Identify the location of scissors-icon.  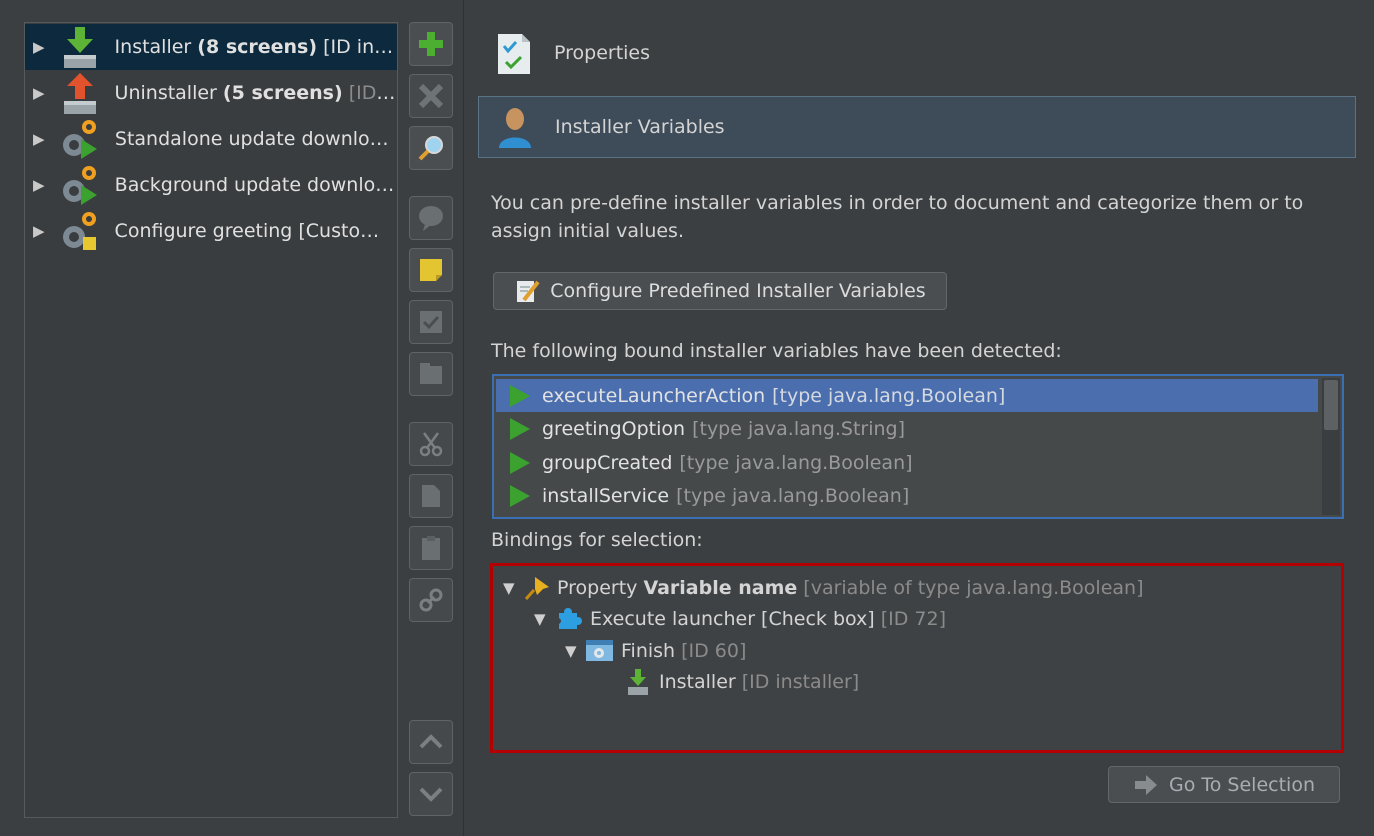
(431, 444).